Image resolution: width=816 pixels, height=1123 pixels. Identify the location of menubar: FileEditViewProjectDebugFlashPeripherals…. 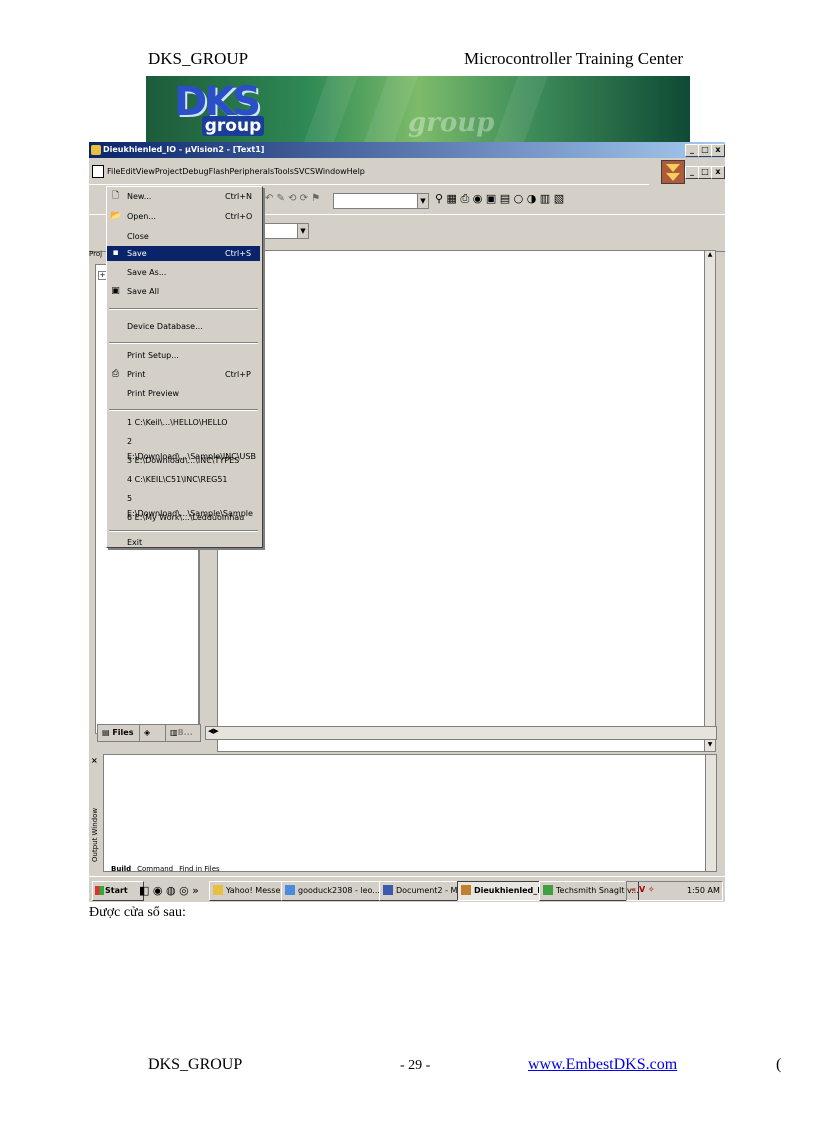
(236, 171).